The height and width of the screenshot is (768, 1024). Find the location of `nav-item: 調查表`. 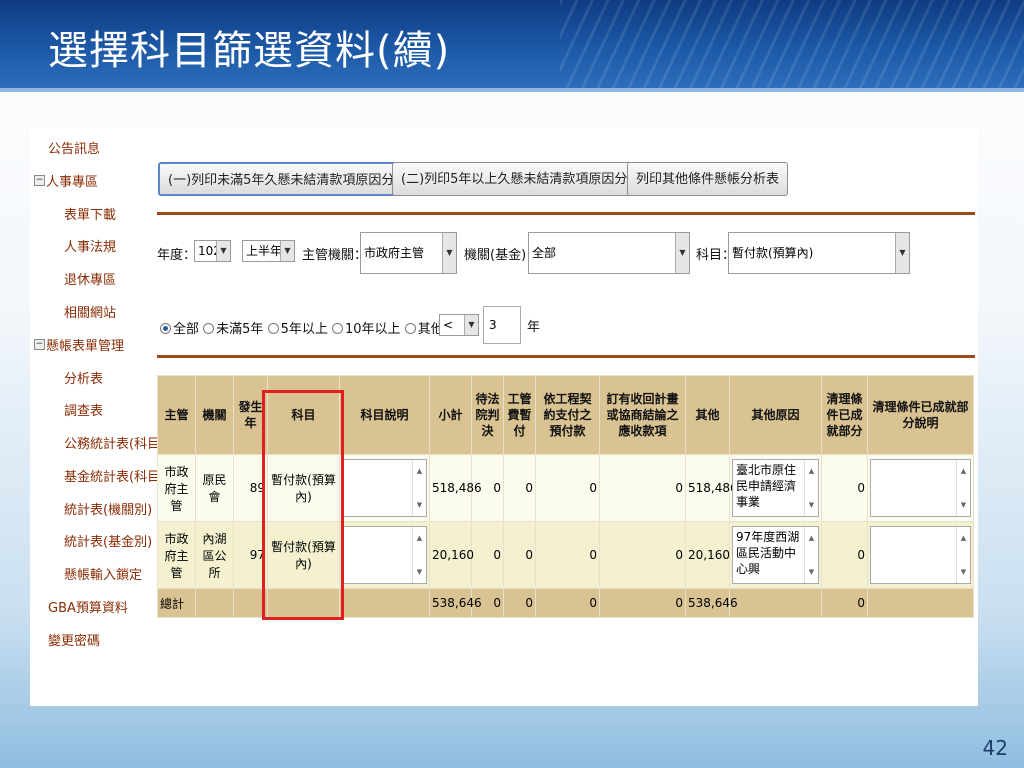

nav-item: 調查表 is located at coordinates (83, 409).